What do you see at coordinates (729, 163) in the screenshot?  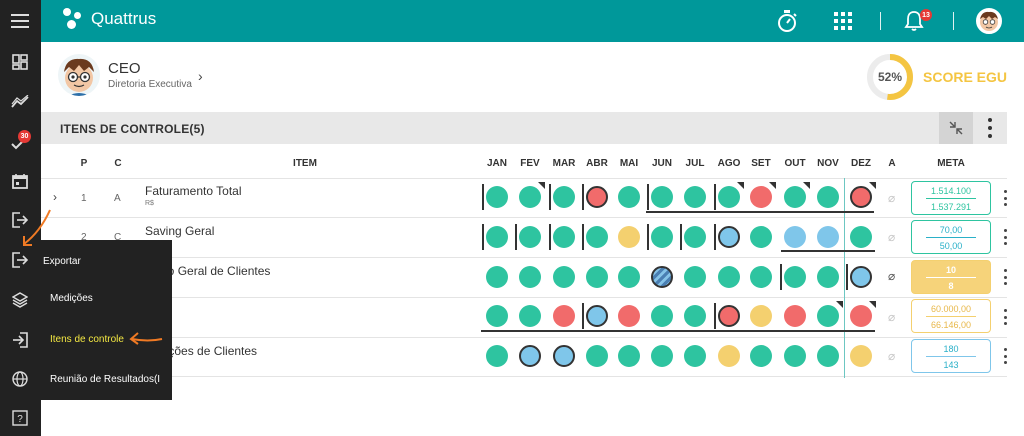 I see `header-month-ago: AGO` at bounding box center [729, 163].